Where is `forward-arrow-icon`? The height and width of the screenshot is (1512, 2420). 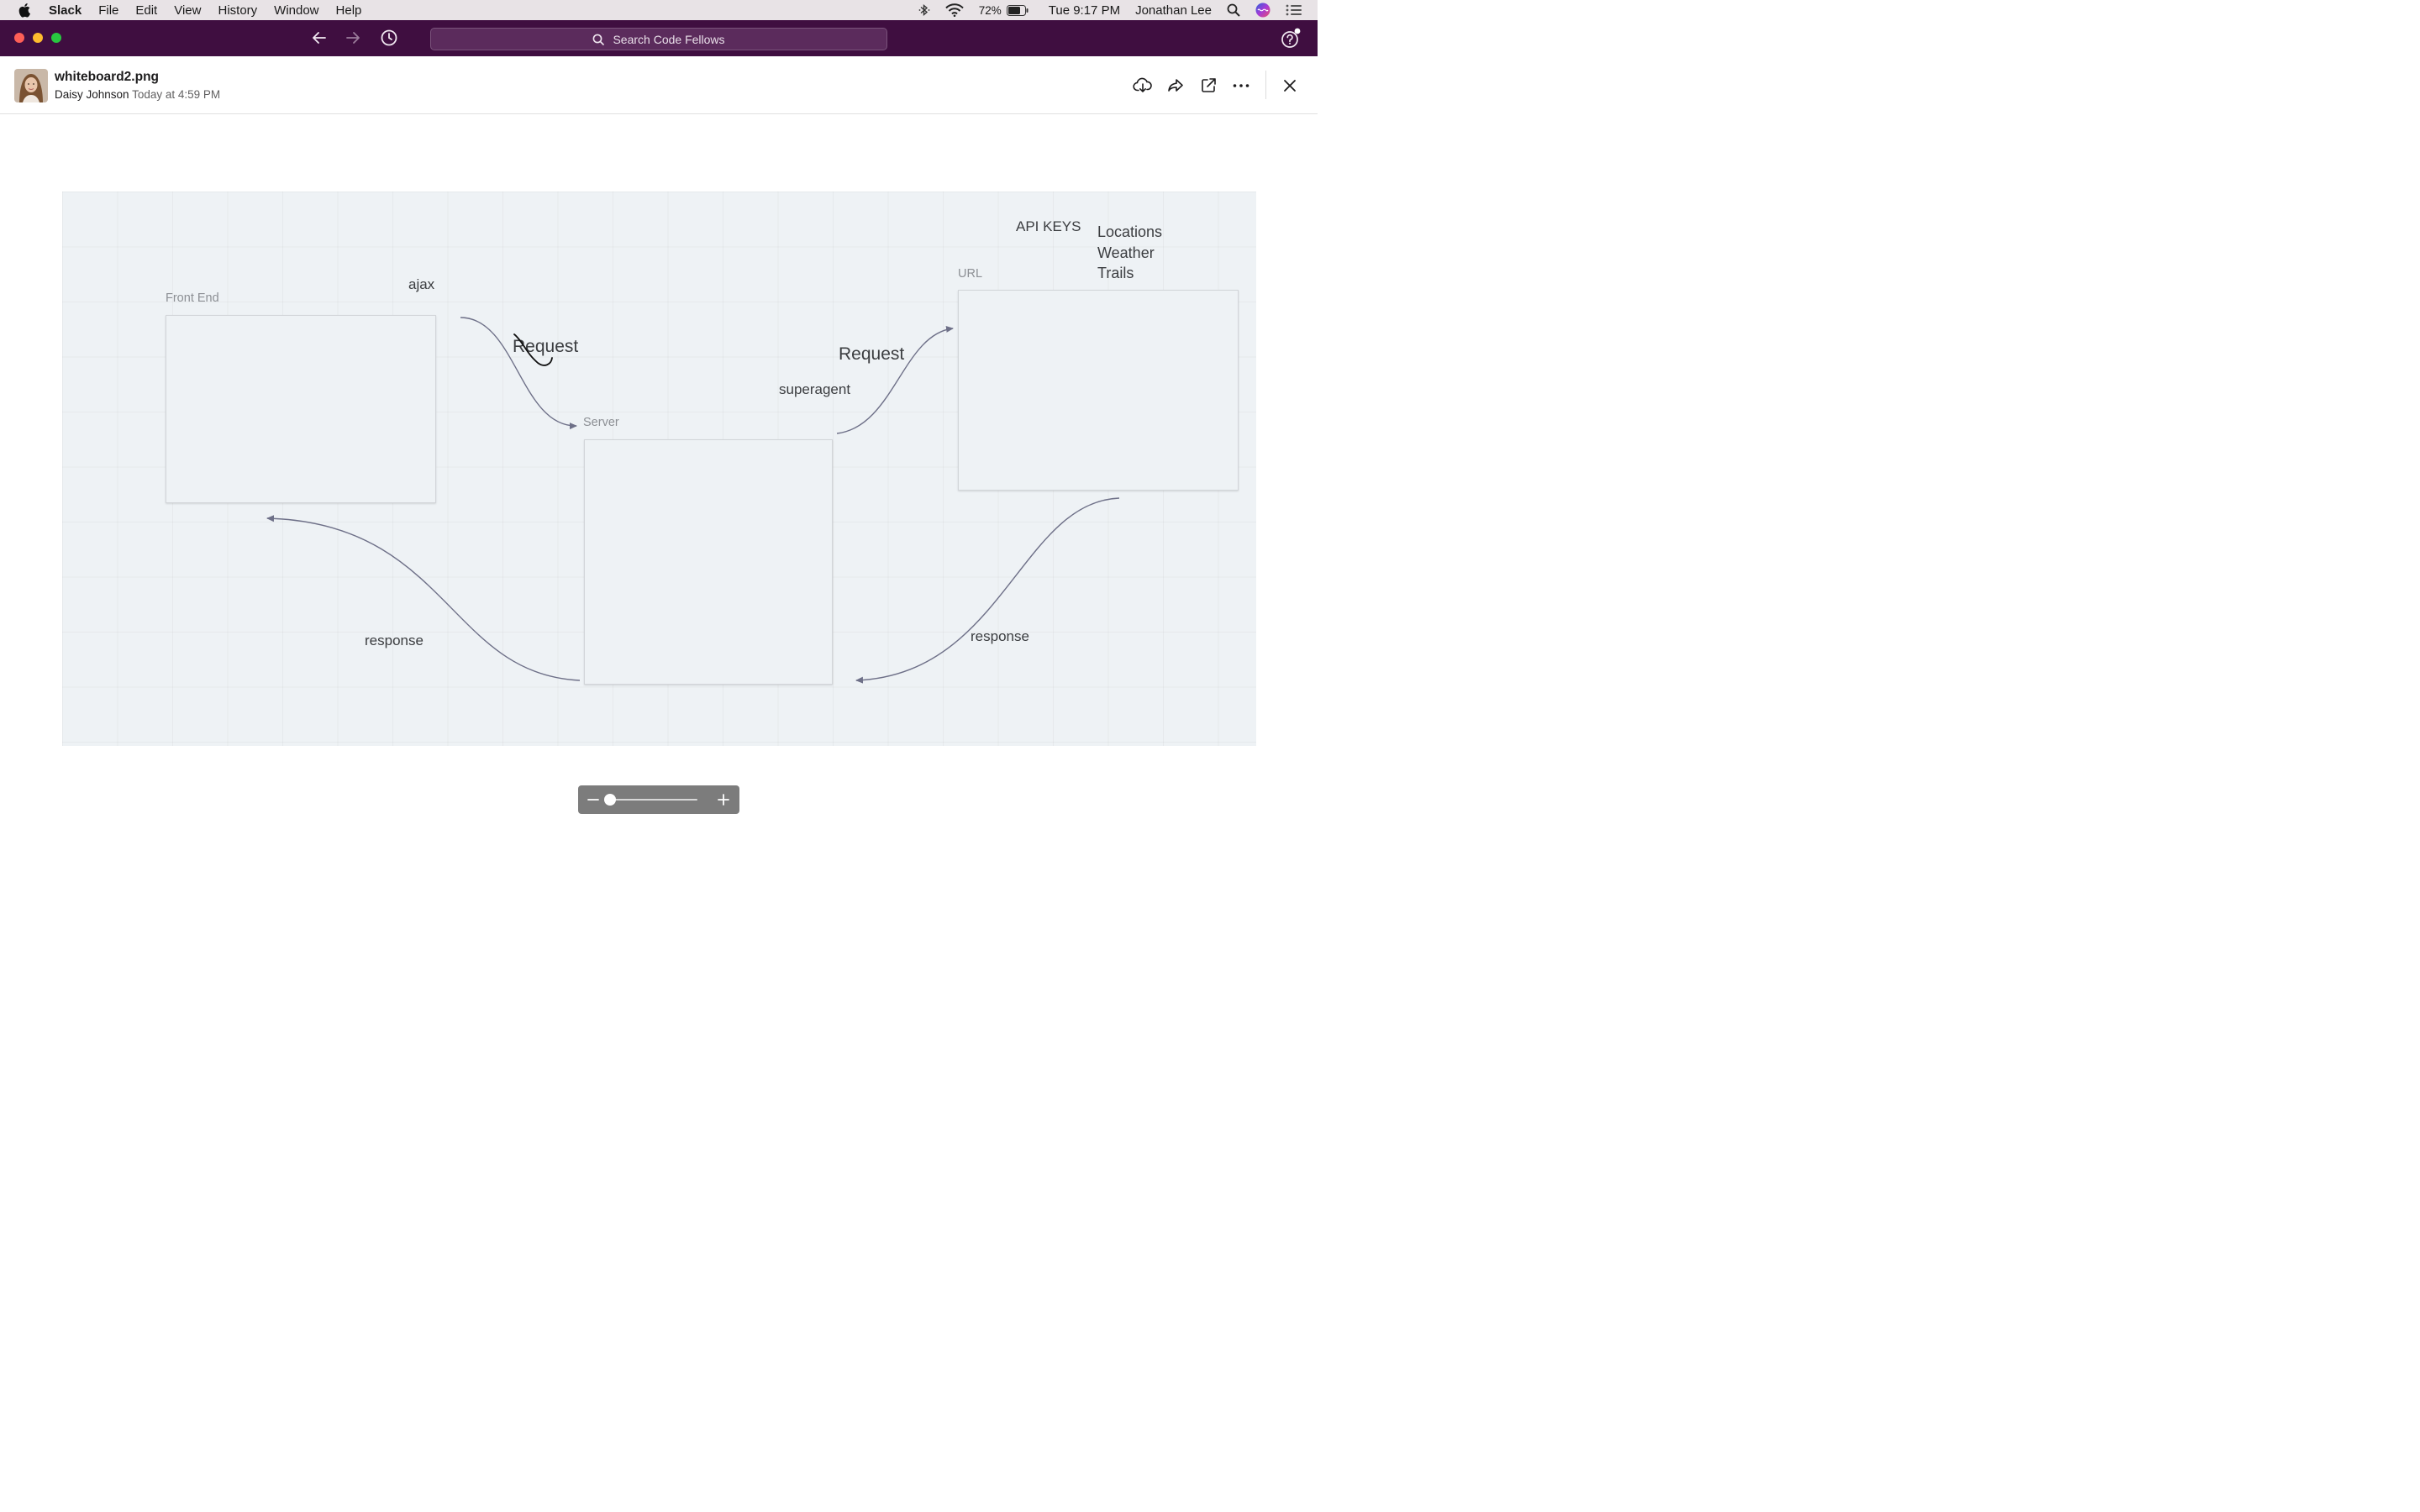 forward-arrow-icon is located at coordinates (353, 38).